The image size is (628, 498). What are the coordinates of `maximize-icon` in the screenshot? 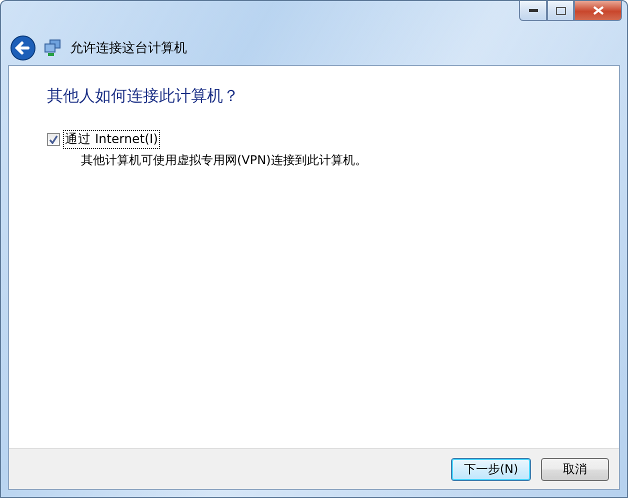 It's located at (561, 10).